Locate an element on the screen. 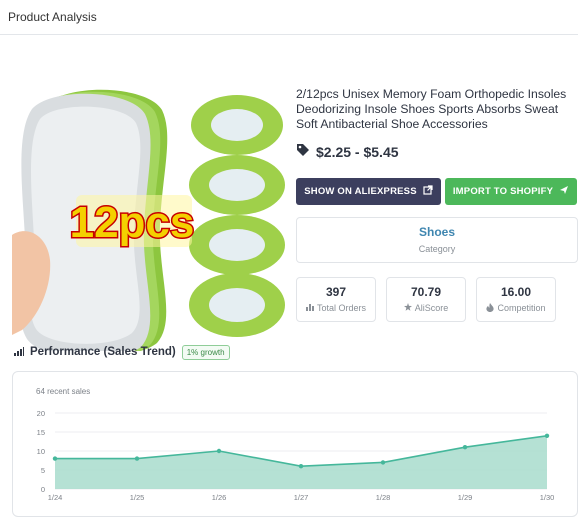 Image resolution: width=578 pixels, height=517 pixels. import-to-shopify-button: IMPORT TO SHOPIFY is located at coordinates (511, 191).